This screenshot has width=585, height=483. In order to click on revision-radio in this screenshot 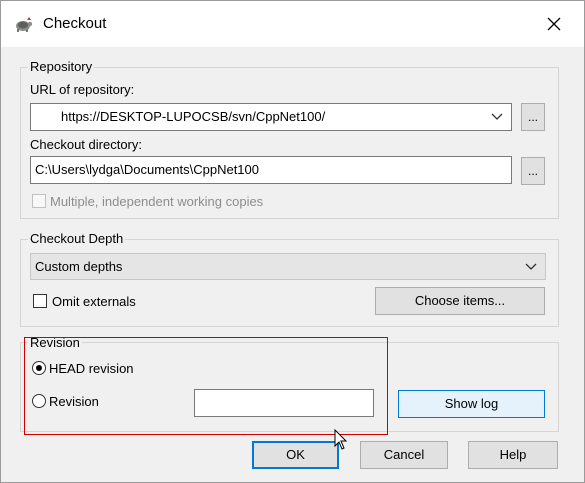, I will do `click(39, 401)`.